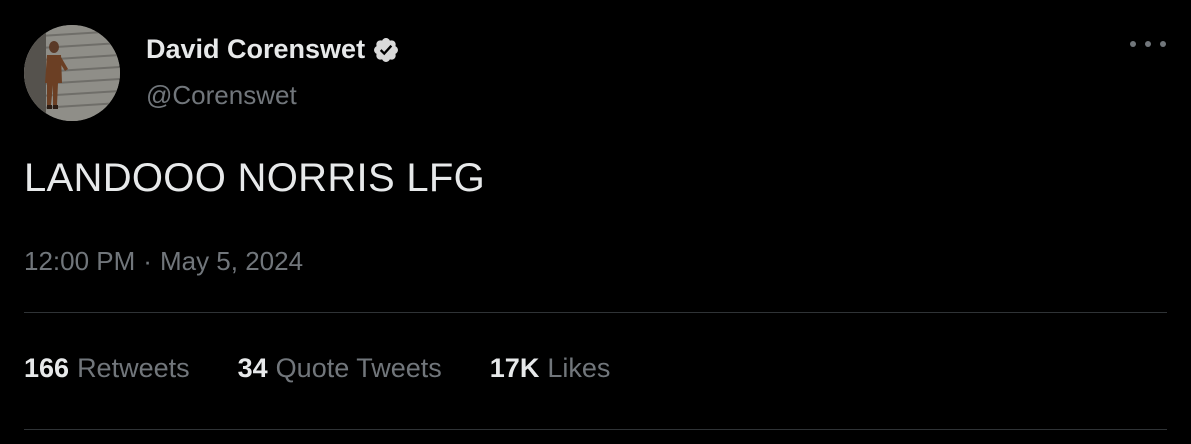  I want to click on quote-tweets-count: 34, so click(252, 368).